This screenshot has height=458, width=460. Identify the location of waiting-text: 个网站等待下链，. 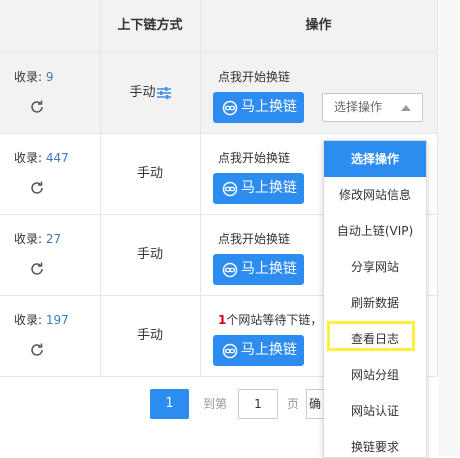
(274, 320).